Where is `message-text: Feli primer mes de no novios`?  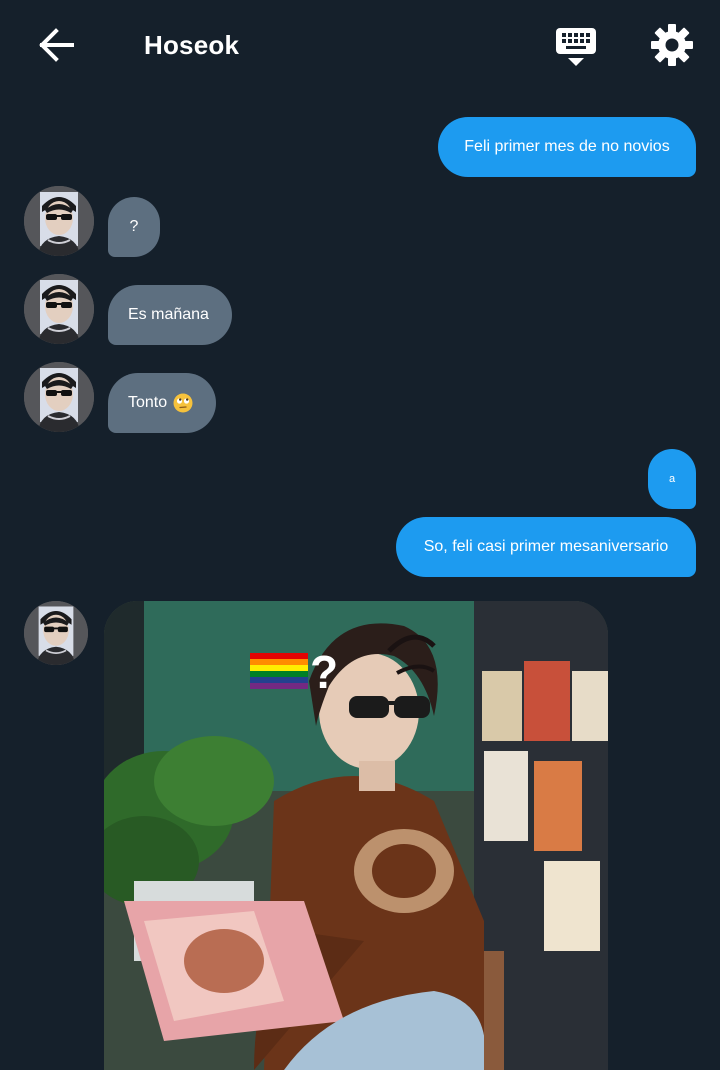
message-text: Feli primer mes de no novios is located at coordinates (567, 146).